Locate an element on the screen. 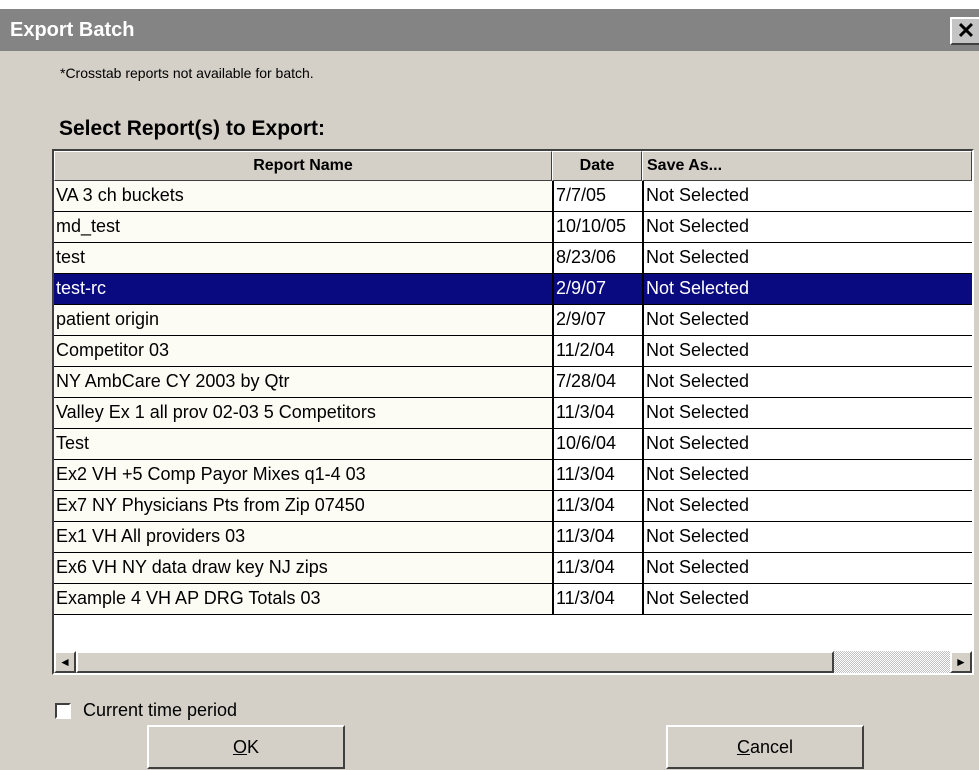  scroll-left-icon: ◄ is located at coordinates (65, 662).